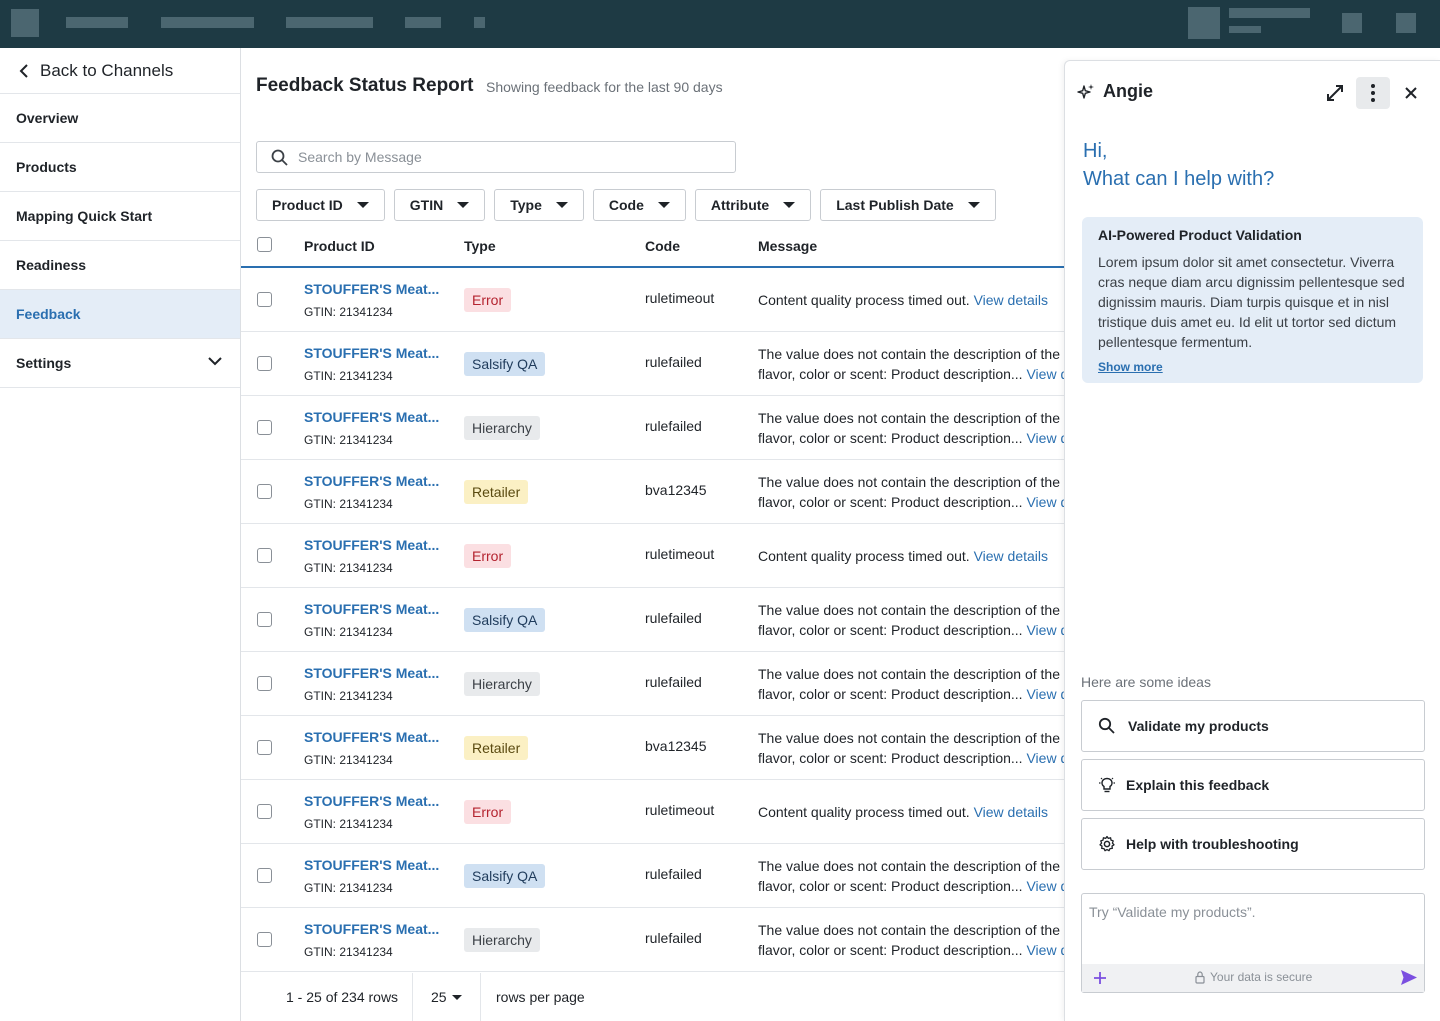 The image size is (1440, 1021). I want to click on sidebar-item-label: Readiness, so click(51, 265).